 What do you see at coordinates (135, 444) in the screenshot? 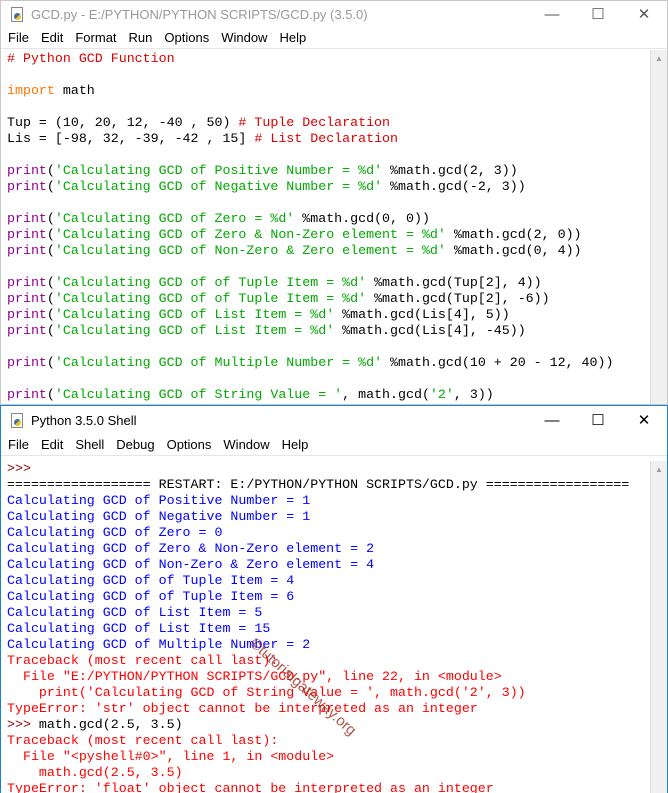
I see `menu-debug: Debug` at bounding box center [135, 444].